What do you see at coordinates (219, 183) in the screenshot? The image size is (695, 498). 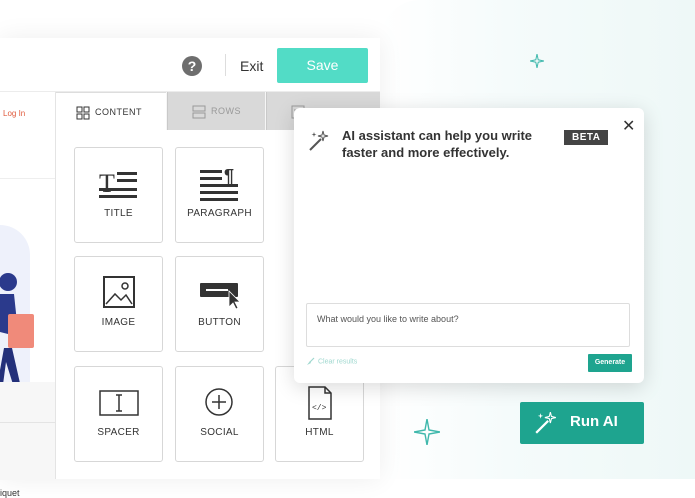 I see `paragraph-icon: ¶` at bounding box center [219, 183].